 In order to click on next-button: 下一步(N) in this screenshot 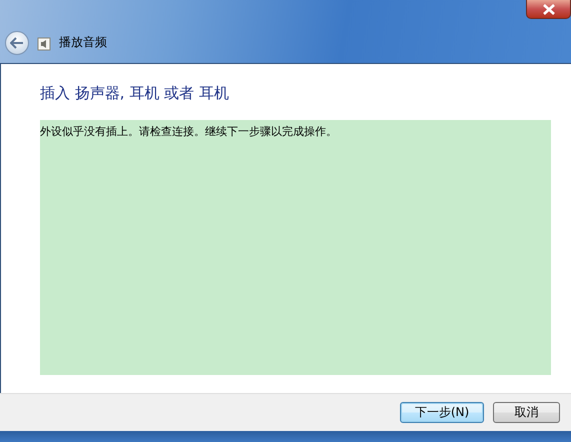, I will do `click(442, 412)`.